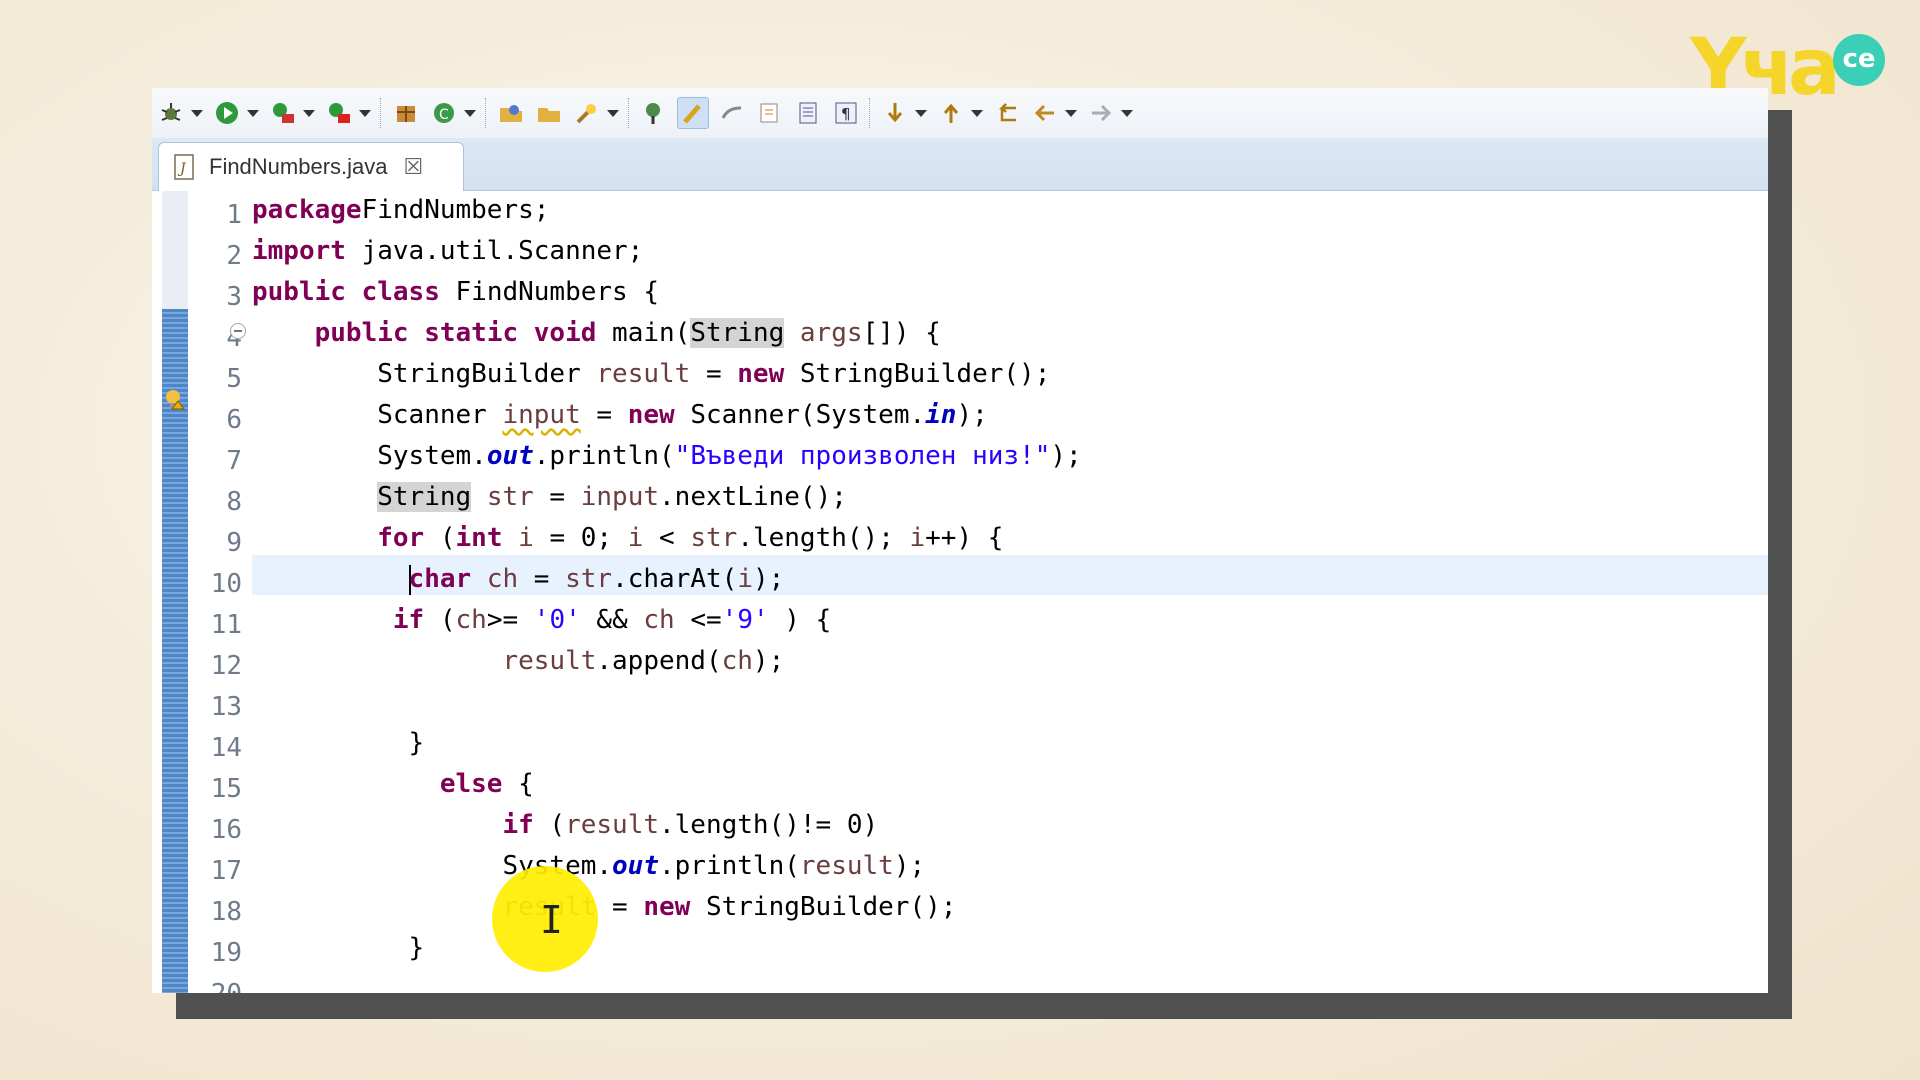 The height and width of the screenshot is (1080, 1920). I want to click on show-whitespace-icon, so click(770, 113).